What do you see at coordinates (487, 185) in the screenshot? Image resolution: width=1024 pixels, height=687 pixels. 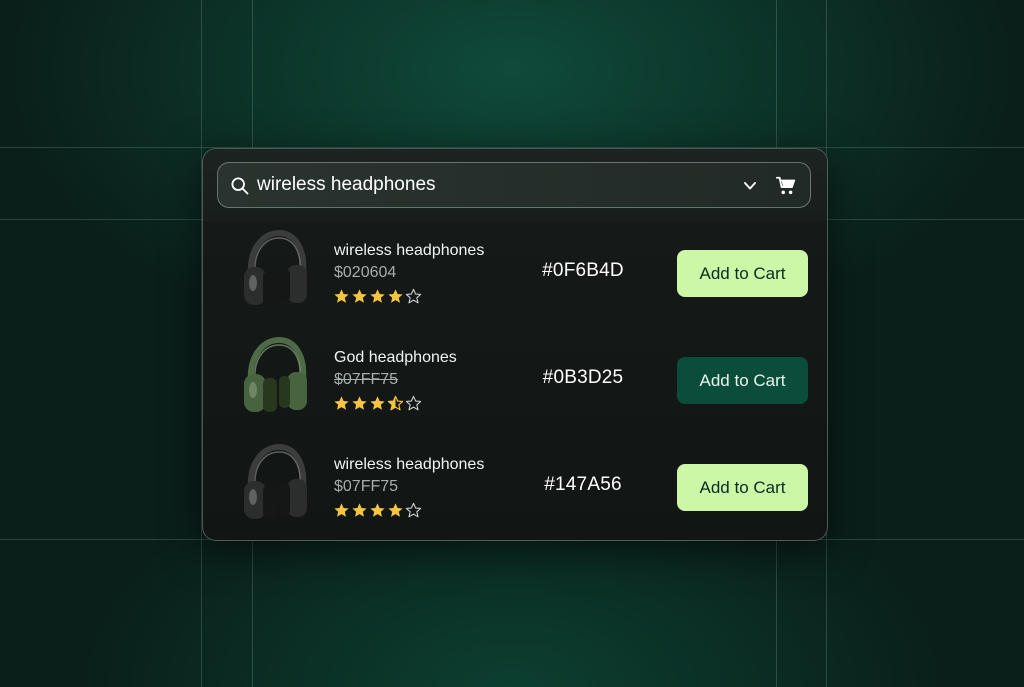 I see `search-input` at bounding box center [487, 185].